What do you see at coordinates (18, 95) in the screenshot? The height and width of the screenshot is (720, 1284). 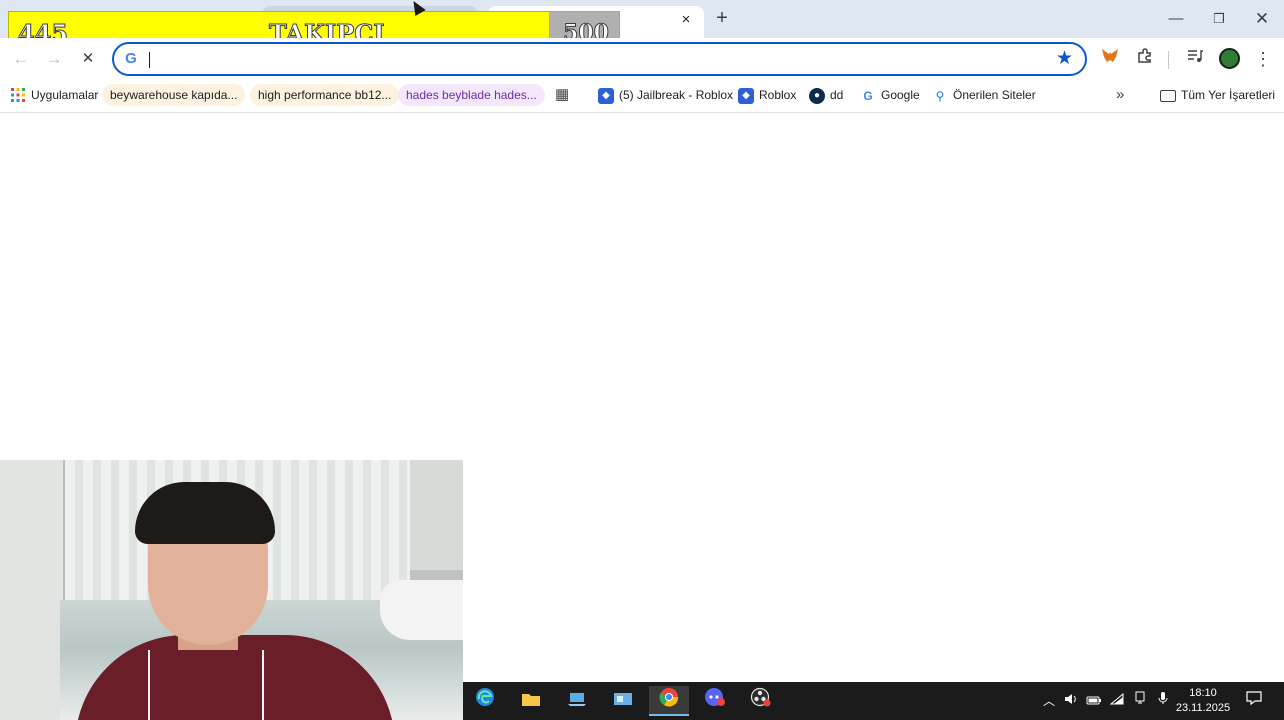 I see `apps-grid-icon` at bounding box center [18, 95].